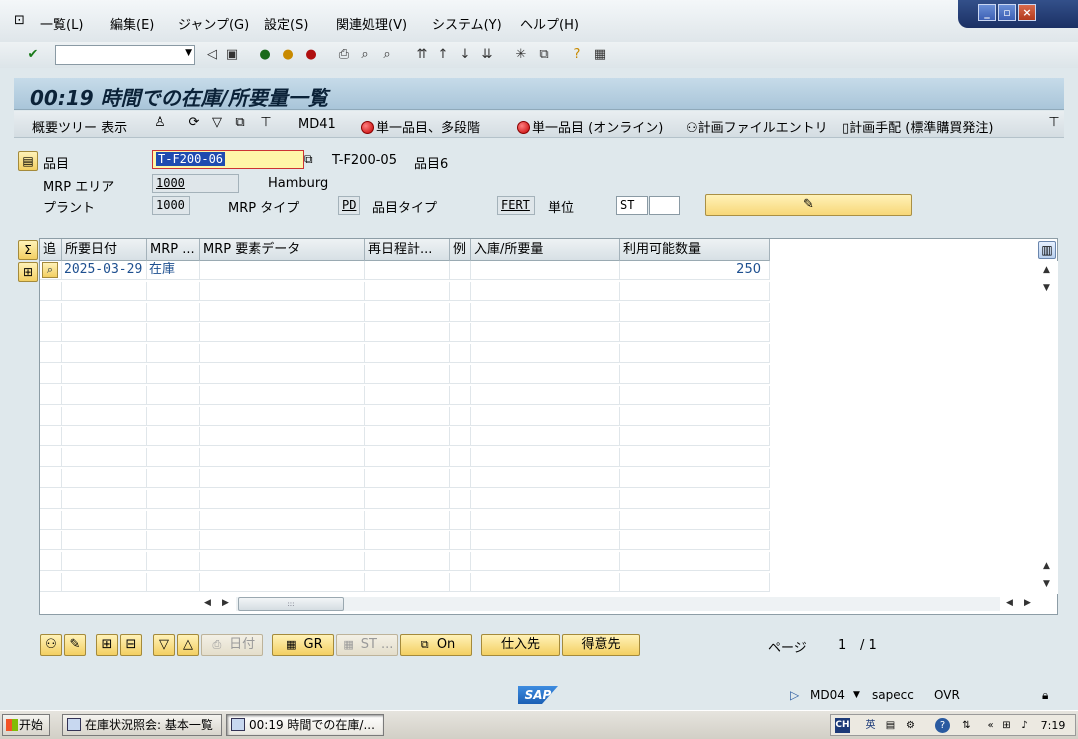  I want to click on change-mode-button: ✎, so click(808, 205).